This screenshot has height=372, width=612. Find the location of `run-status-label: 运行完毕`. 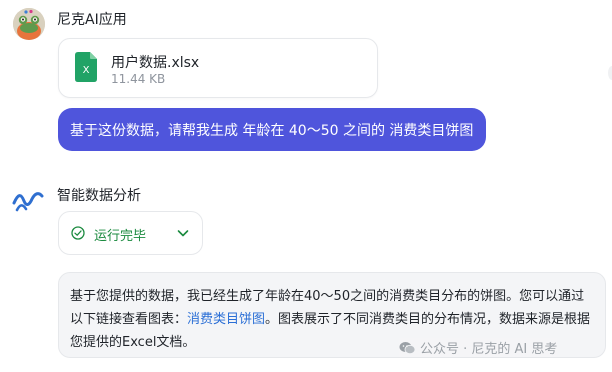

run-status-label: 运行完毕 is located at coordinates (120, 236).